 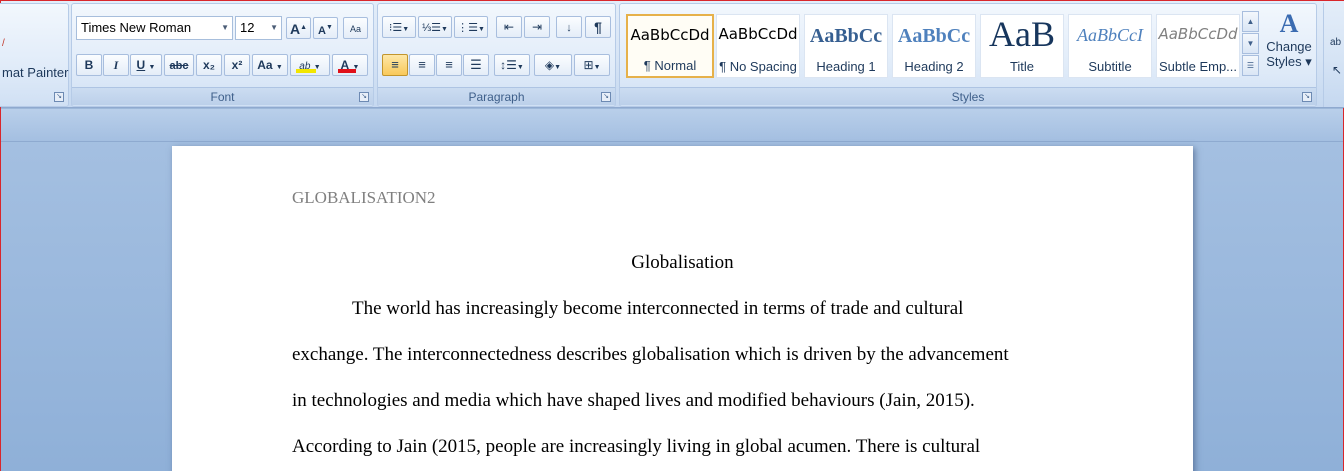 I want to click on style-normal: AaBbCcDd ¶ Normal, so click(x=670, y=46).